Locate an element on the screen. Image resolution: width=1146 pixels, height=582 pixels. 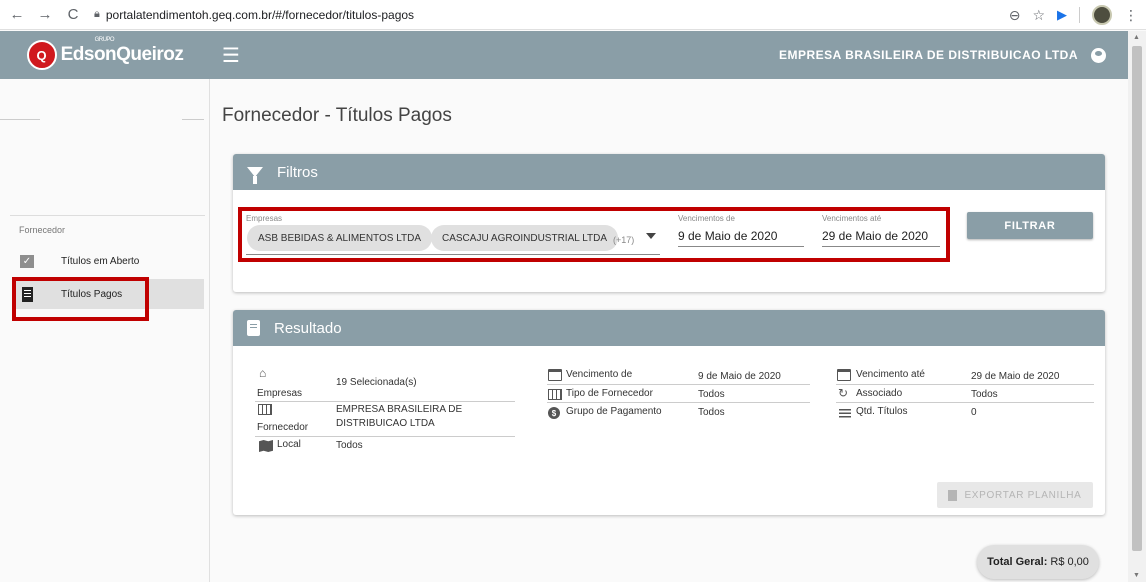
empresas-label: Empresas is located at coordinates (280, 393).